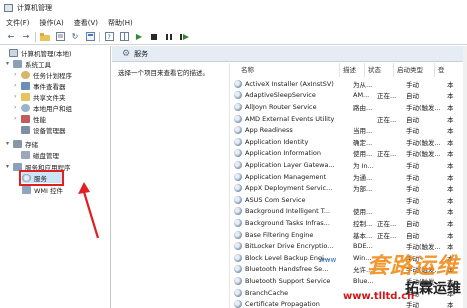 The image size is (467, 308). What do you see at coordinates (390, 275) in the screenshot?
I see `watermark: www 套路运维 拓霖运维 www.tlltd.cn` at bounding box center [390, 275].